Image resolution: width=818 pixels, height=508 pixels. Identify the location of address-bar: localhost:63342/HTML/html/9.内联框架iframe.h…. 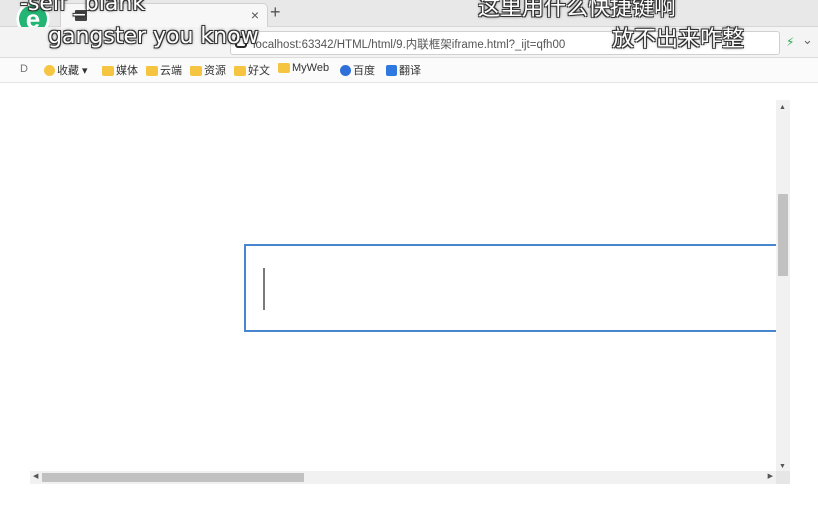
(409, 42).